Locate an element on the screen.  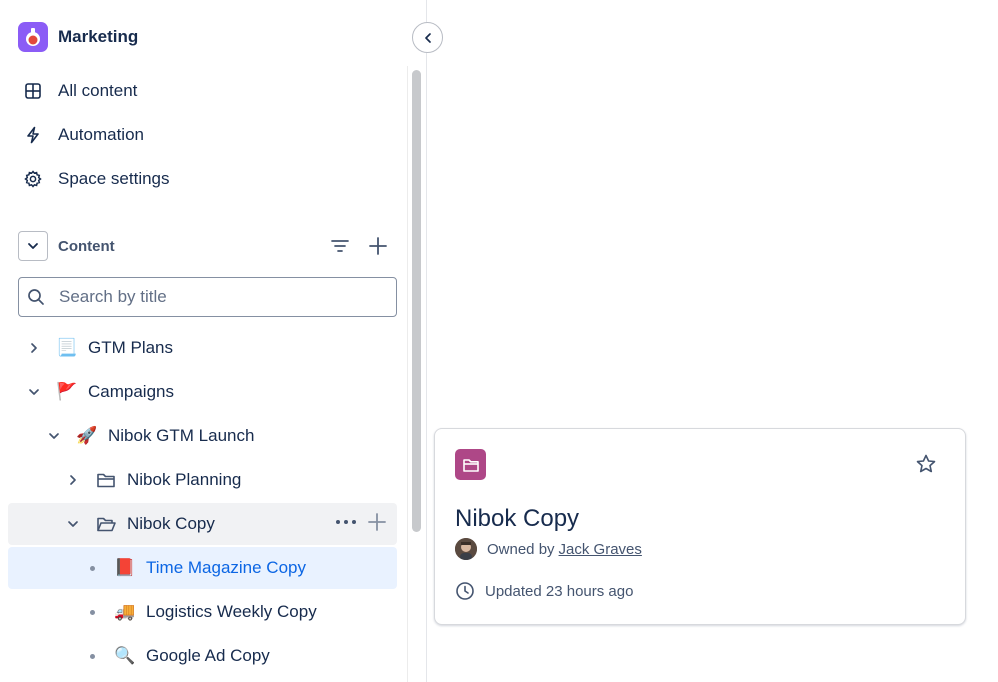
card-updated-line: Updated 23 hours ago is located at coordinates (544, 591).